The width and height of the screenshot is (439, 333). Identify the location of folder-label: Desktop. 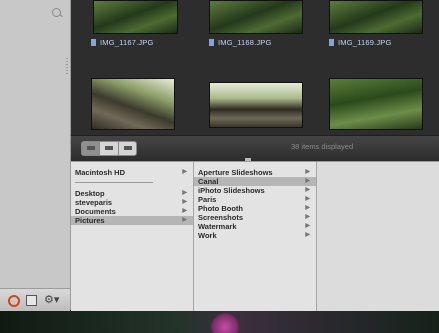
(90, 193).